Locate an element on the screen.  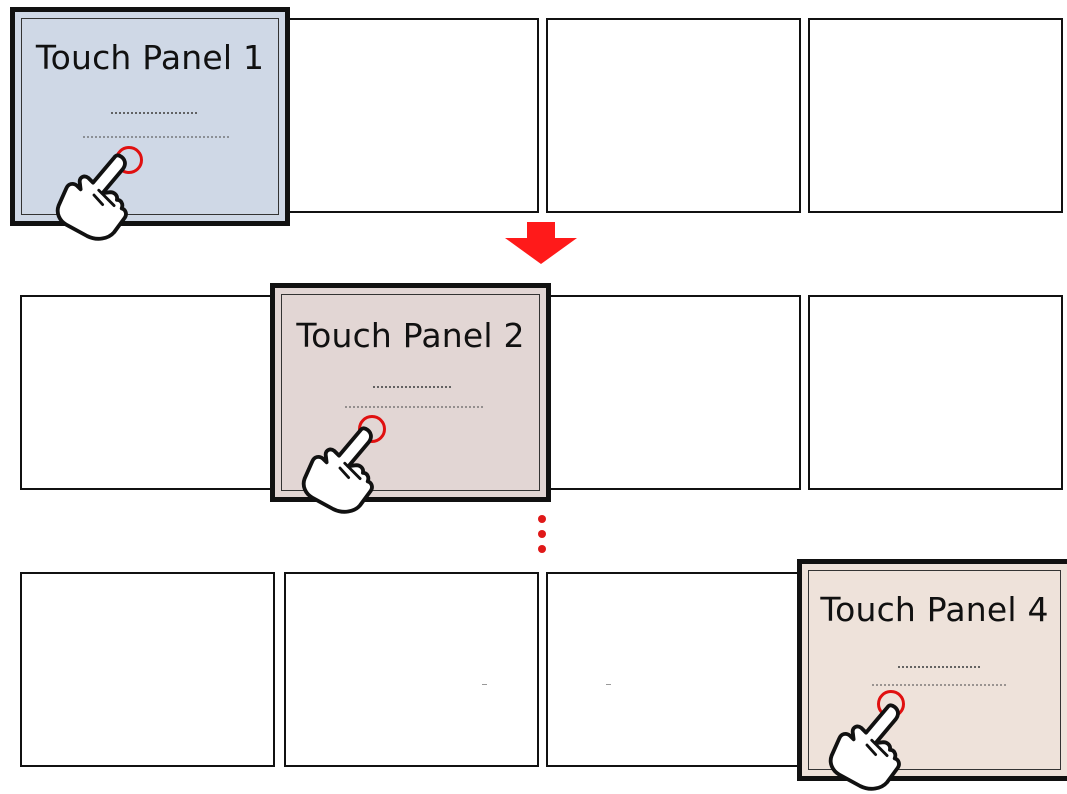
touch-panel-2-title: Touch Panel 2 is located at coordinates (410, 335).